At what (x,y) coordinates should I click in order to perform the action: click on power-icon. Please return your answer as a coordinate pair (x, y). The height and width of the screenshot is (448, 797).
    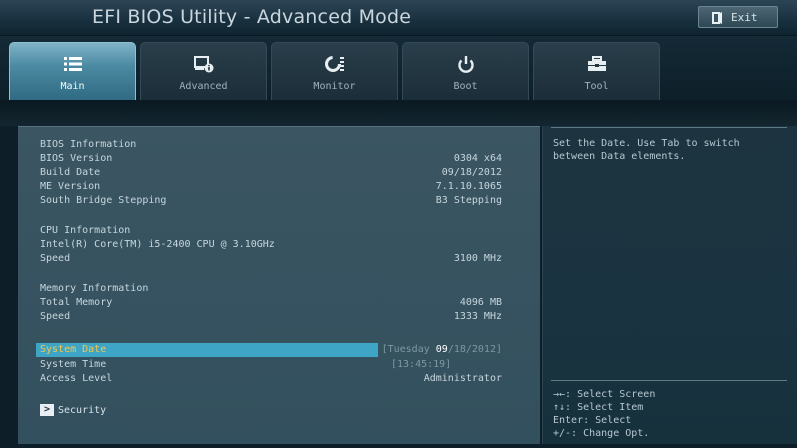
    Looking at the image, I should click on (466, 64).